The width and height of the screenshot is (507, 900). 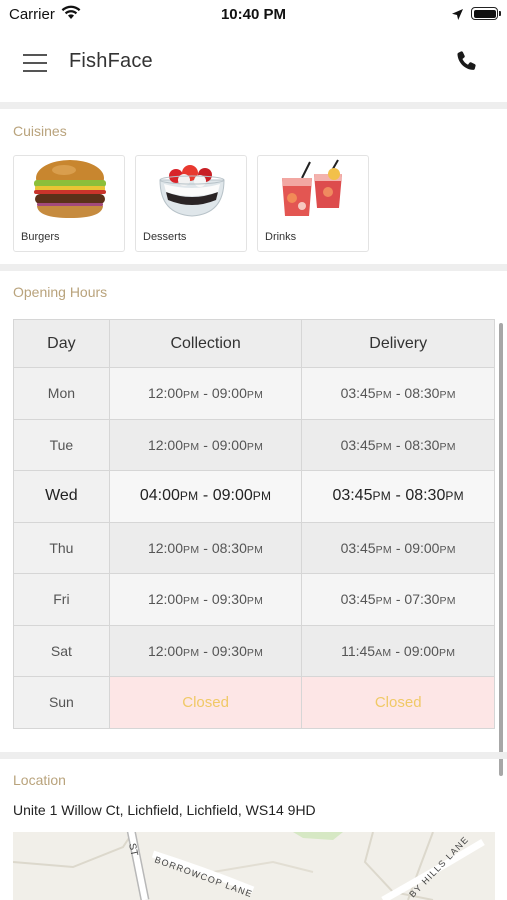 I want to click on location-heading: Location, so click(x=39, y=780).